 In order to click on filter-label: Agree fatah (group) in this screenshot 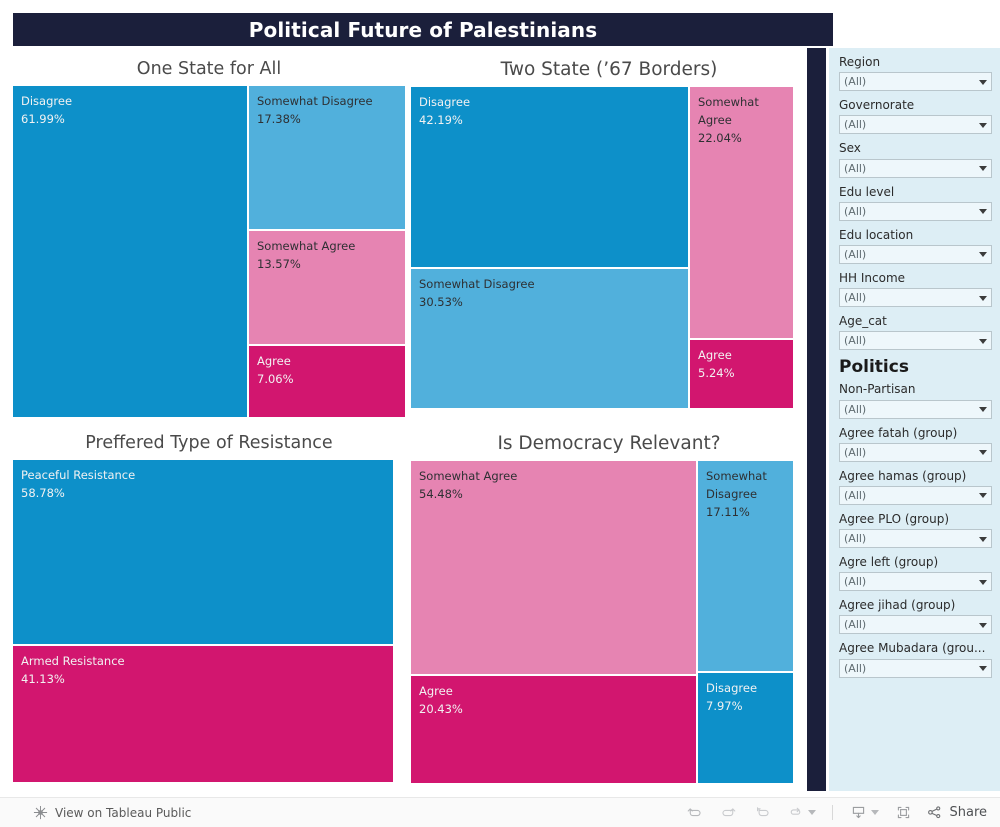, I will do `click(898, 432)`.